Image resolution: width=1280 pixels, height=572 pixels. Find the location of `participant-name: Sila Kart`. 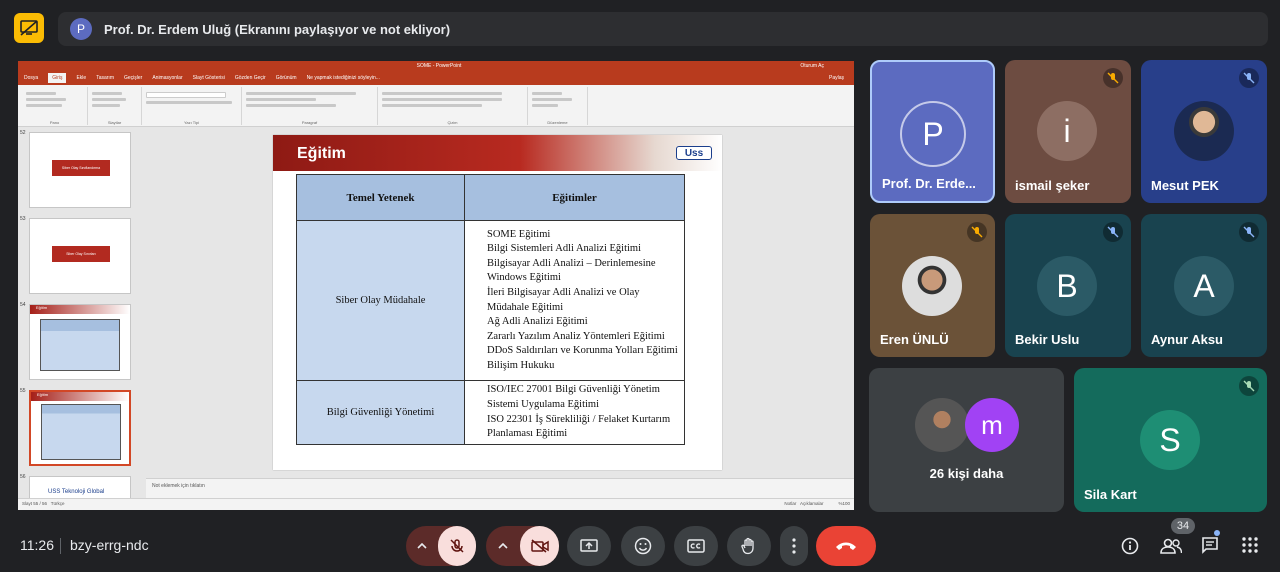

participant-name: Sila Kart is located at coordinates (1110, 494).